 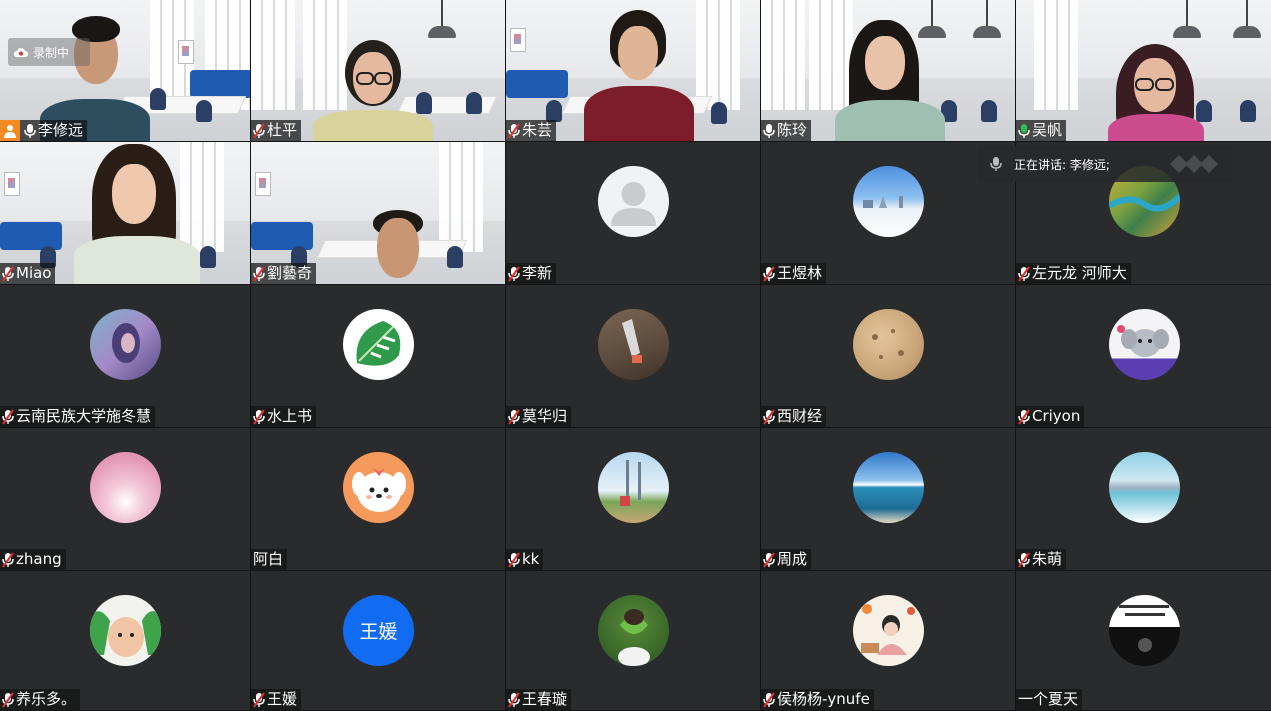 I want to click on participant-name-label: kk, so click(x=525, y=559).